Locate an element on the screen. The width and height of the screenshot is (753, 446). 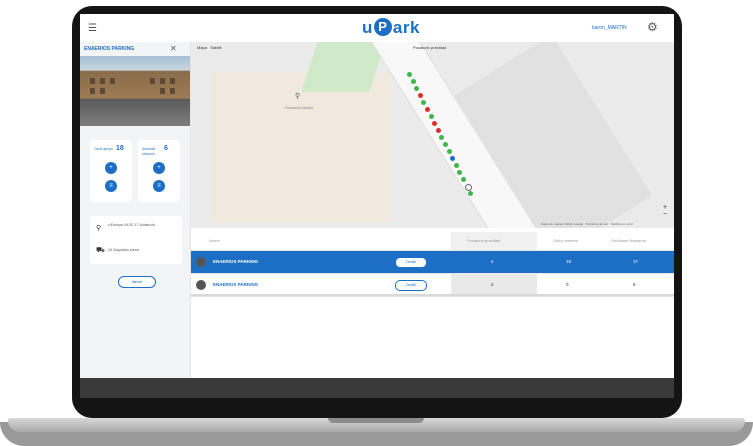
zoom-in-icon: + is located at coordinates (665, 207).